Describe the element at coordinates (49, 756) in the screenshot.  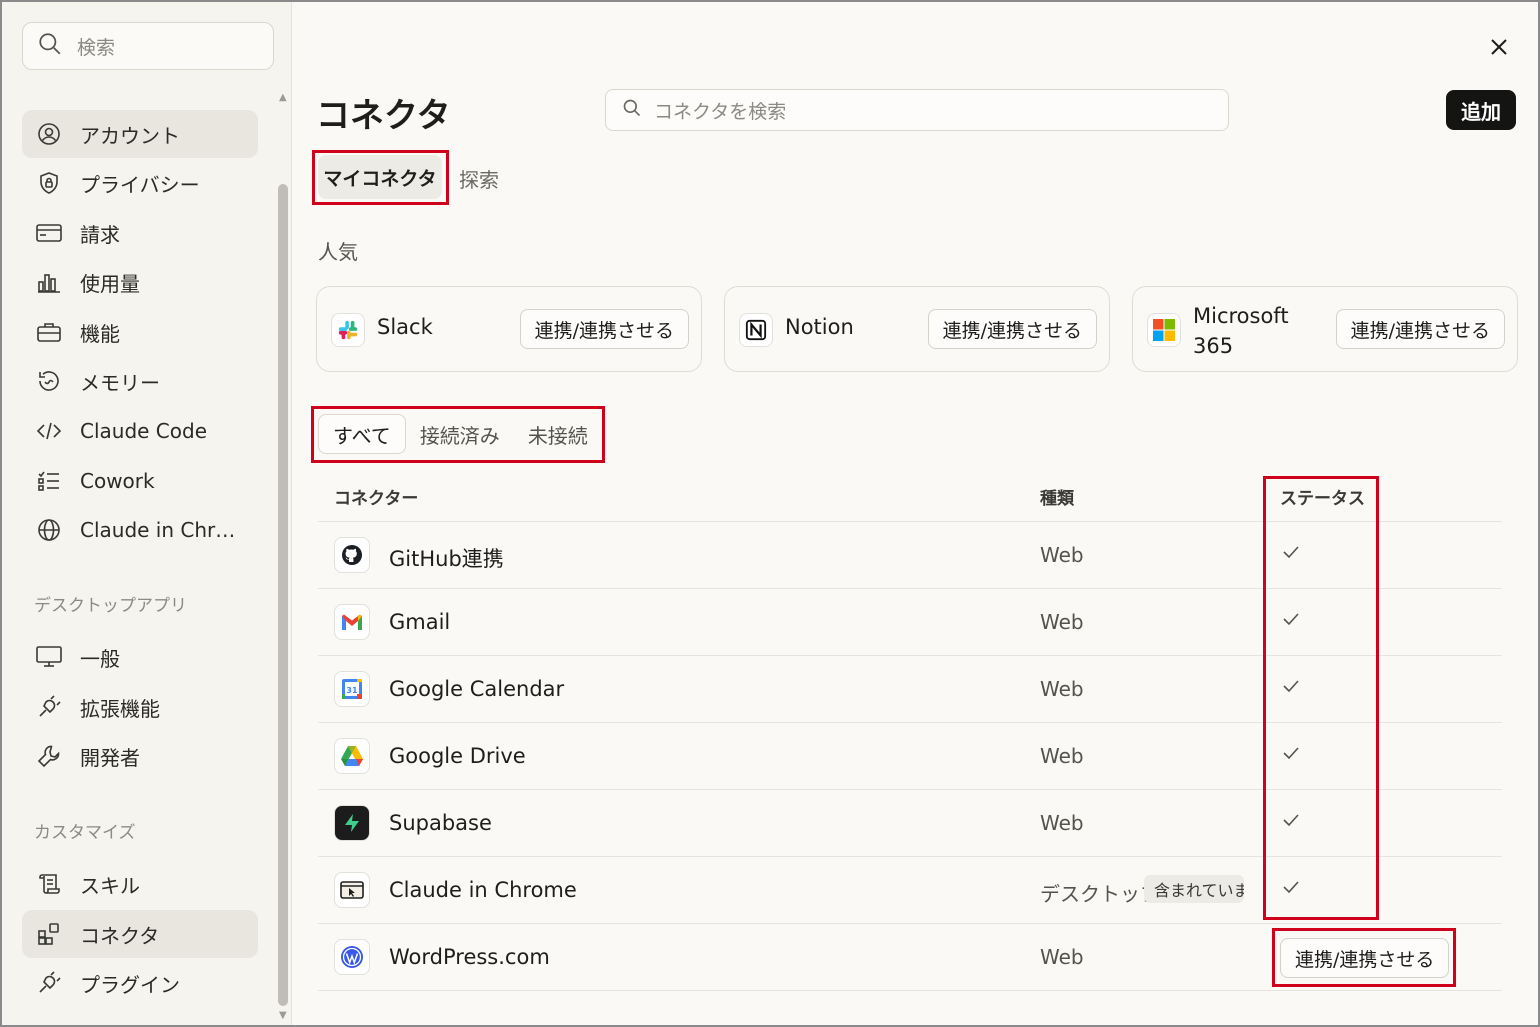
I see `wrench-icon` at that location.